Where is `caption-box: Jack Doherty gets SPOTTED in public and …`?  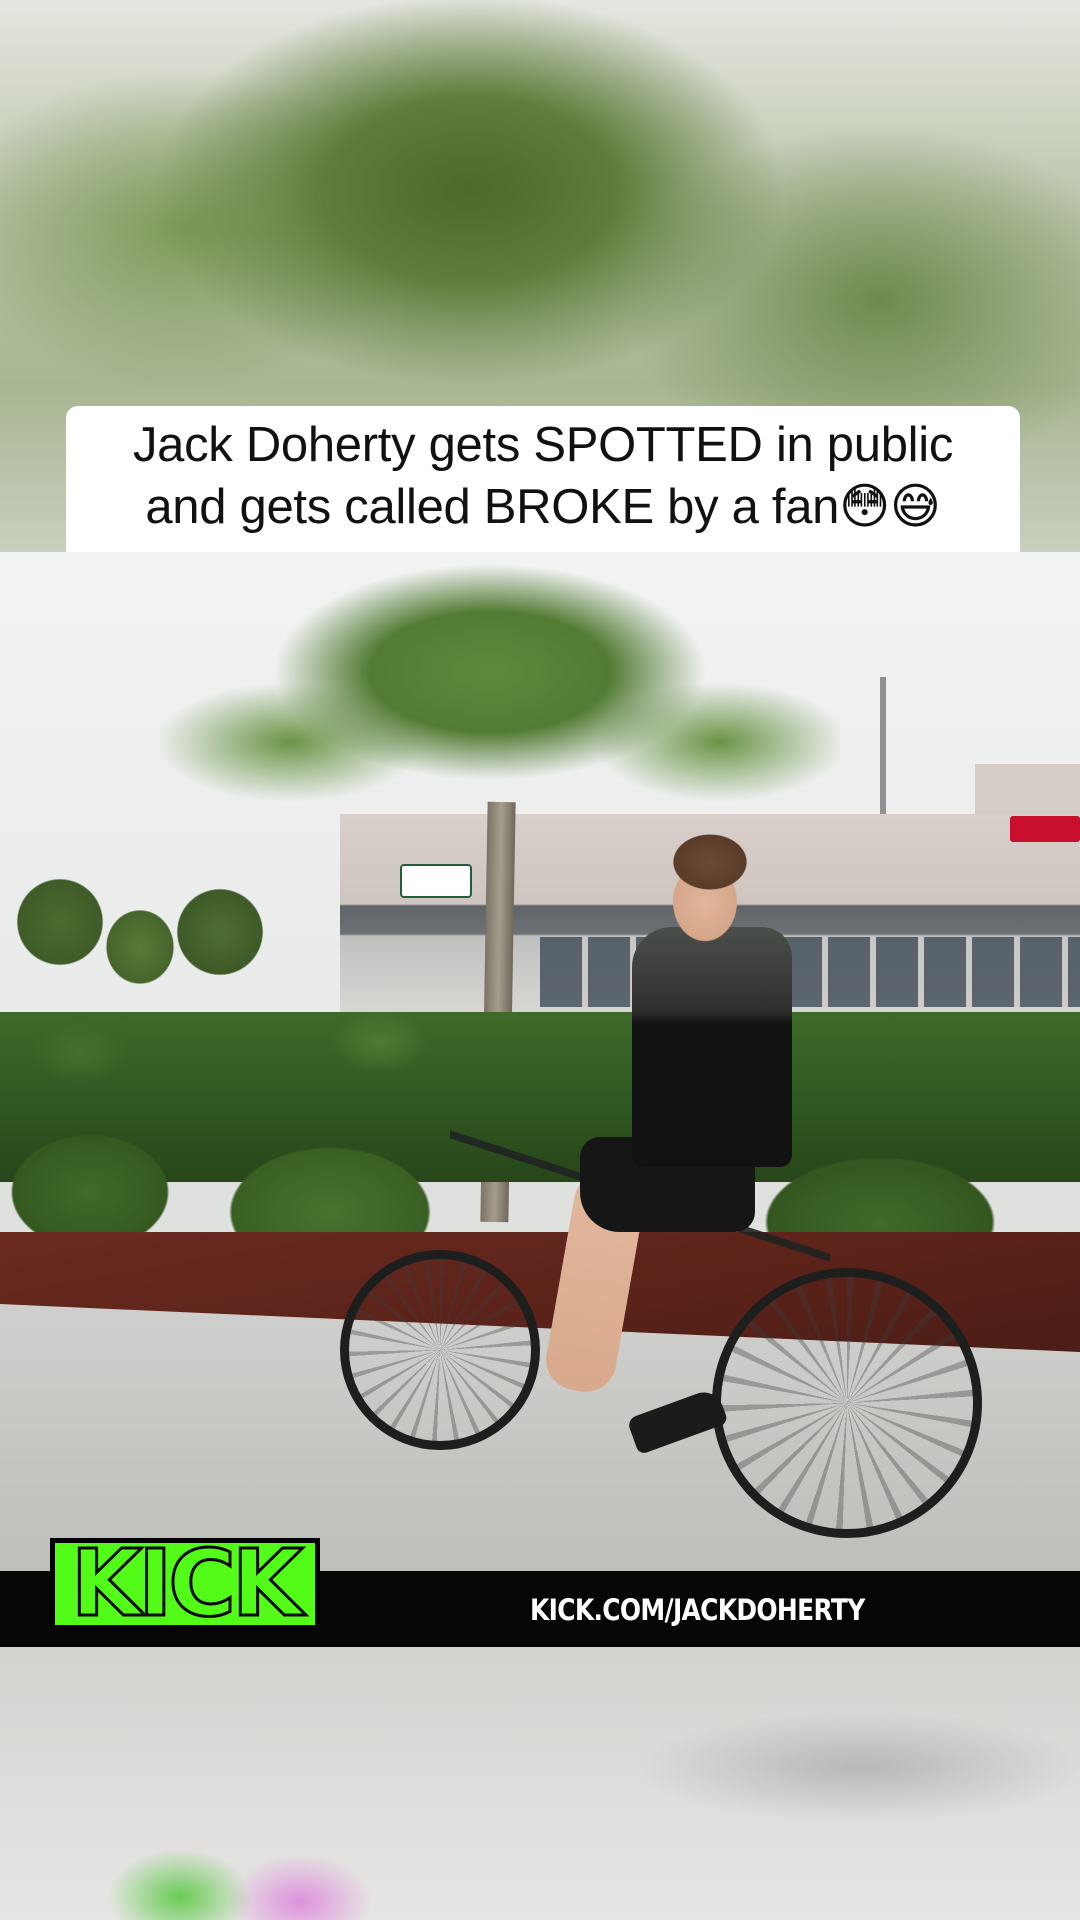
caption-box: Jack Doherty gets SPOTTED in public and … is located at coordinates (543, 479).